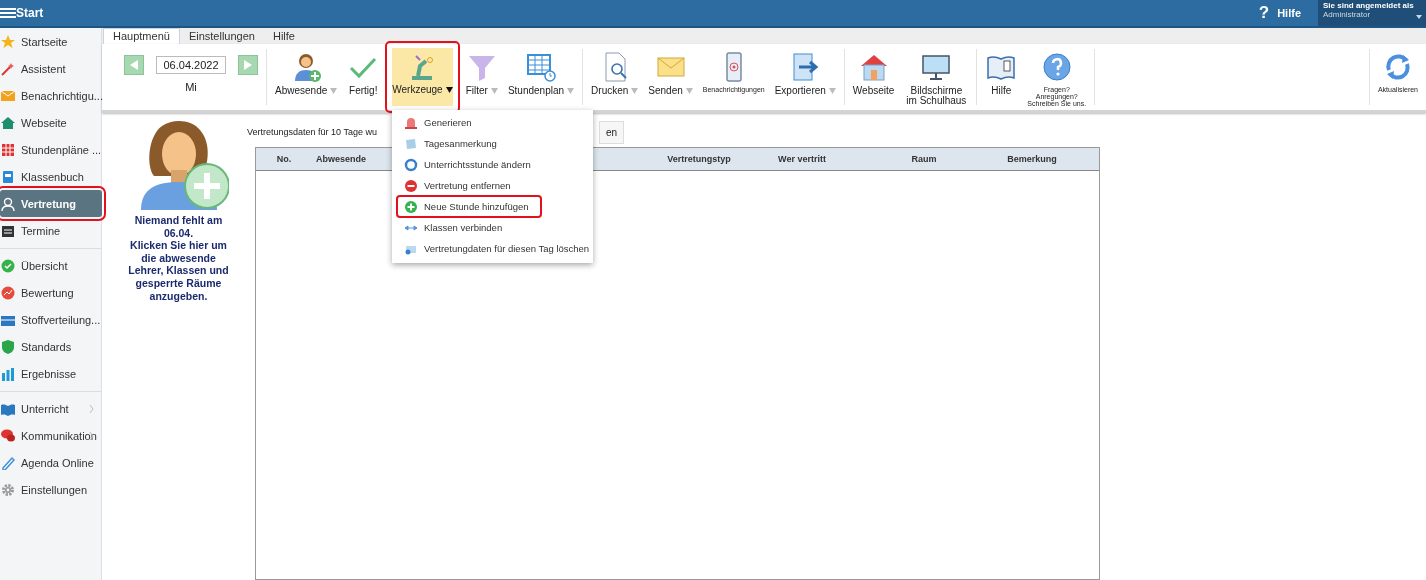 This screenshot has height=580, width=1426. Describe the element at coordinates (492, 122) in the screenshot. I see `menu-item: Generieren` at that location.